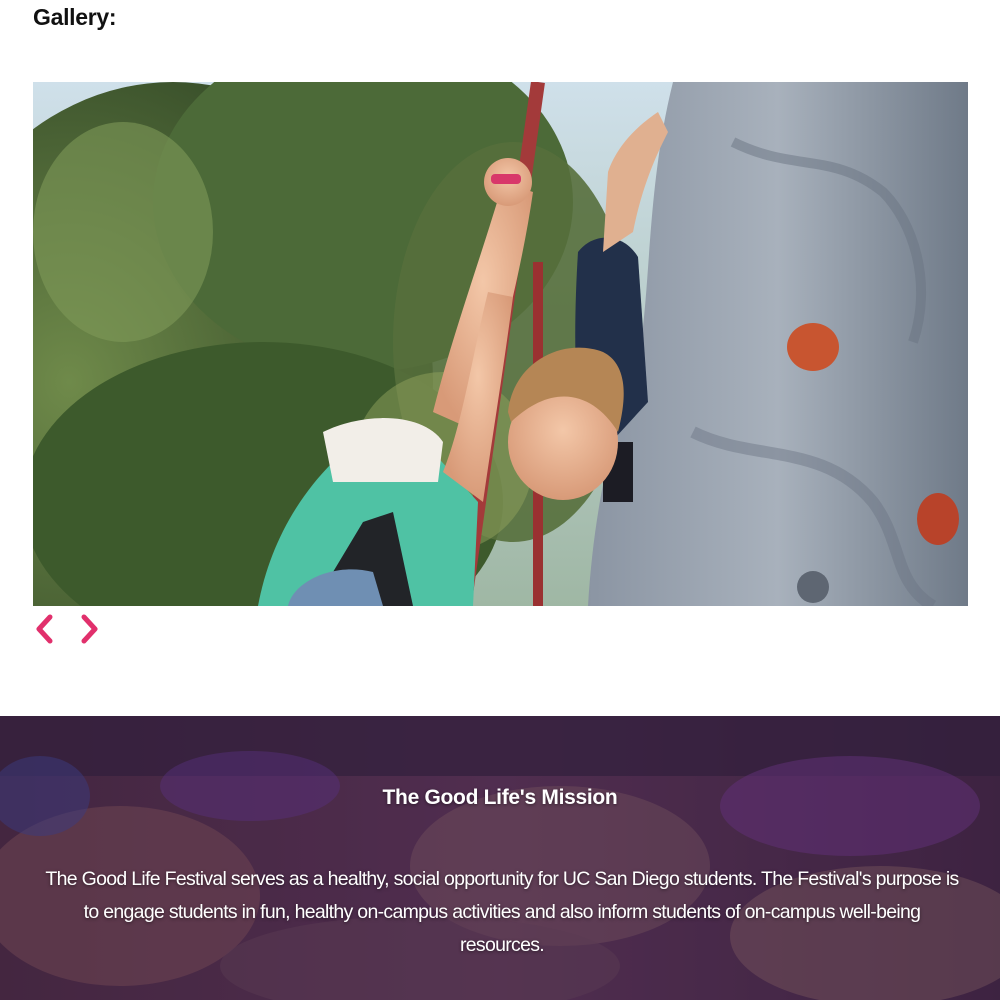  I want to click on mission-title: The Good Life's Mission, so click(500, 797).